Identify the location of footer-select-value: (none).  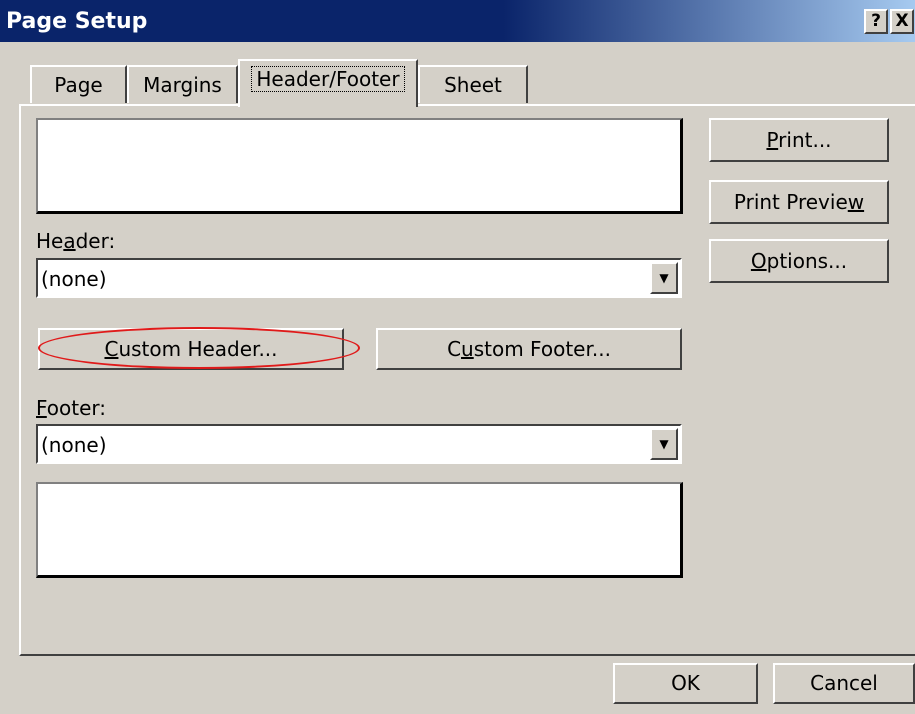
(74, 445).